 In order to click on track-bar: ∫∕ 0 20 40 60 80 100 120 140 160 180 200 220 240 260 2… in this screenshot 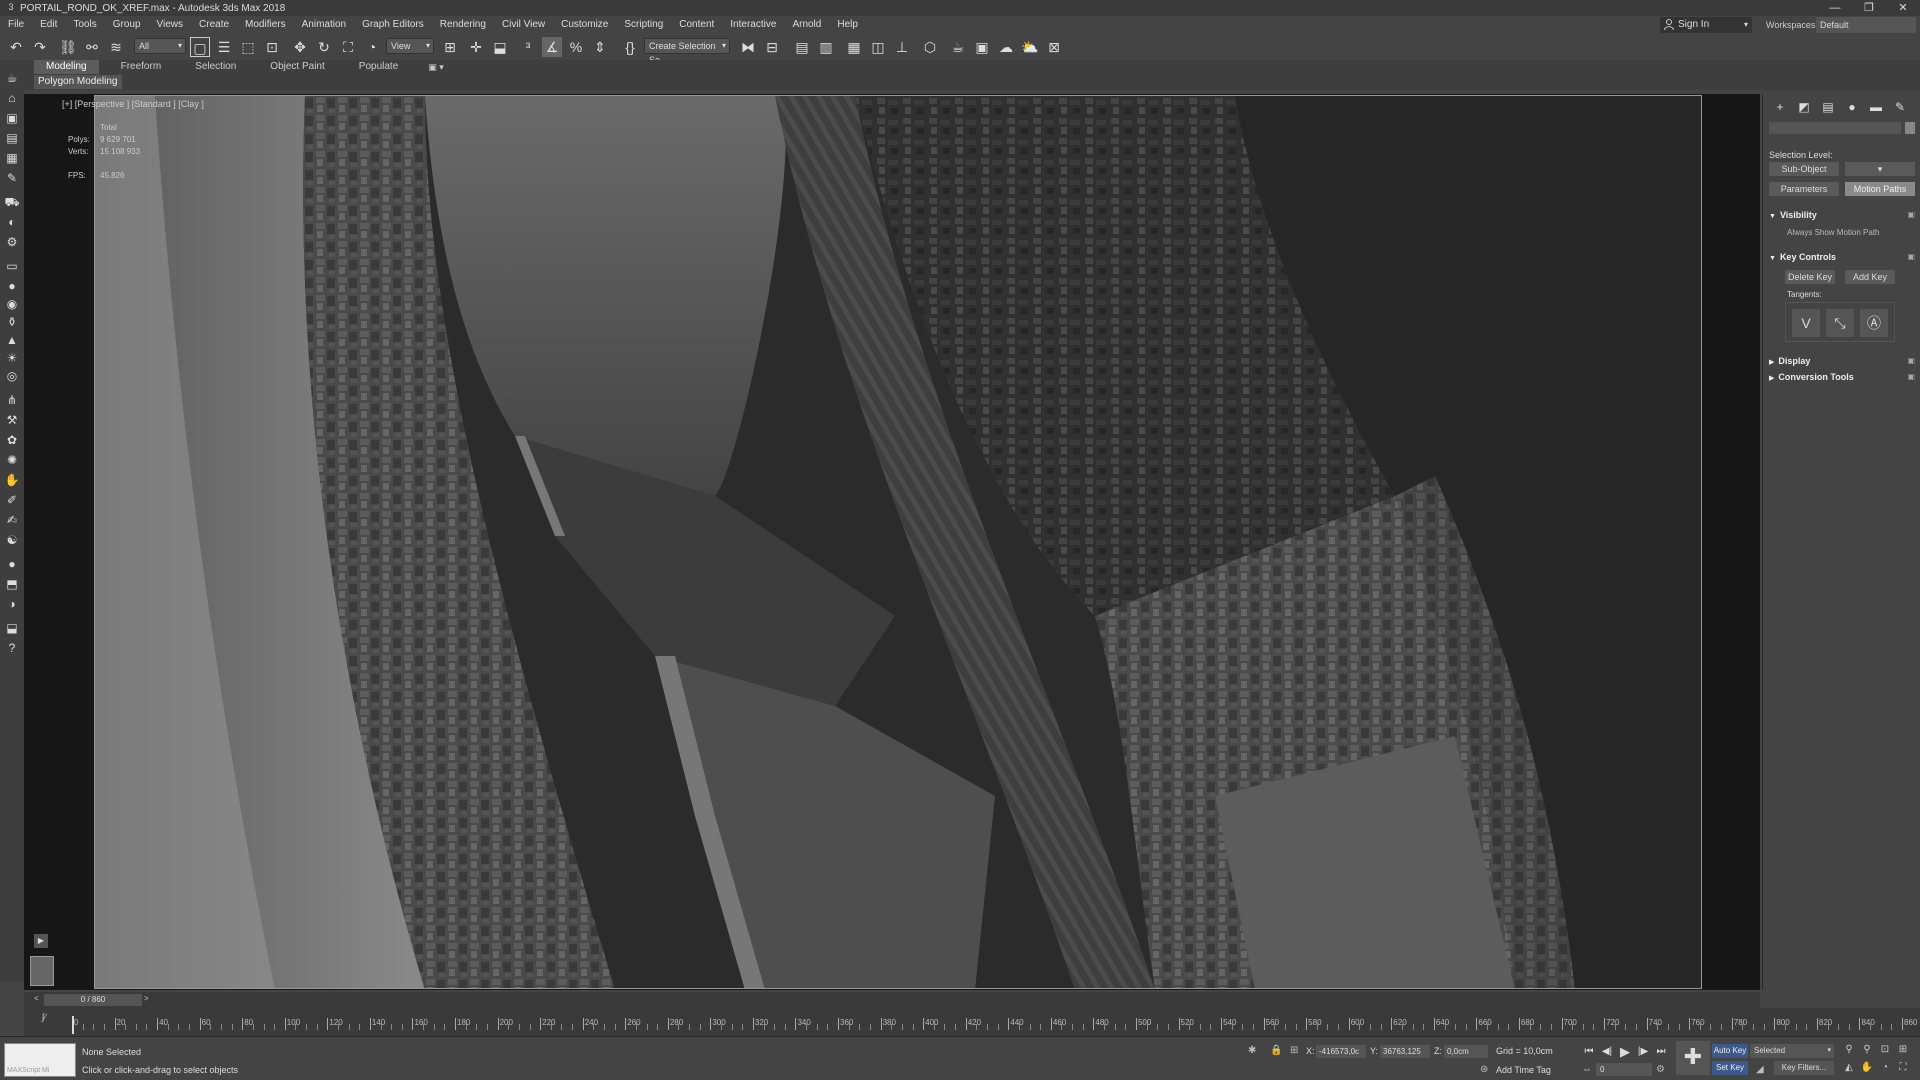, I will do `click(972, 1022)`.